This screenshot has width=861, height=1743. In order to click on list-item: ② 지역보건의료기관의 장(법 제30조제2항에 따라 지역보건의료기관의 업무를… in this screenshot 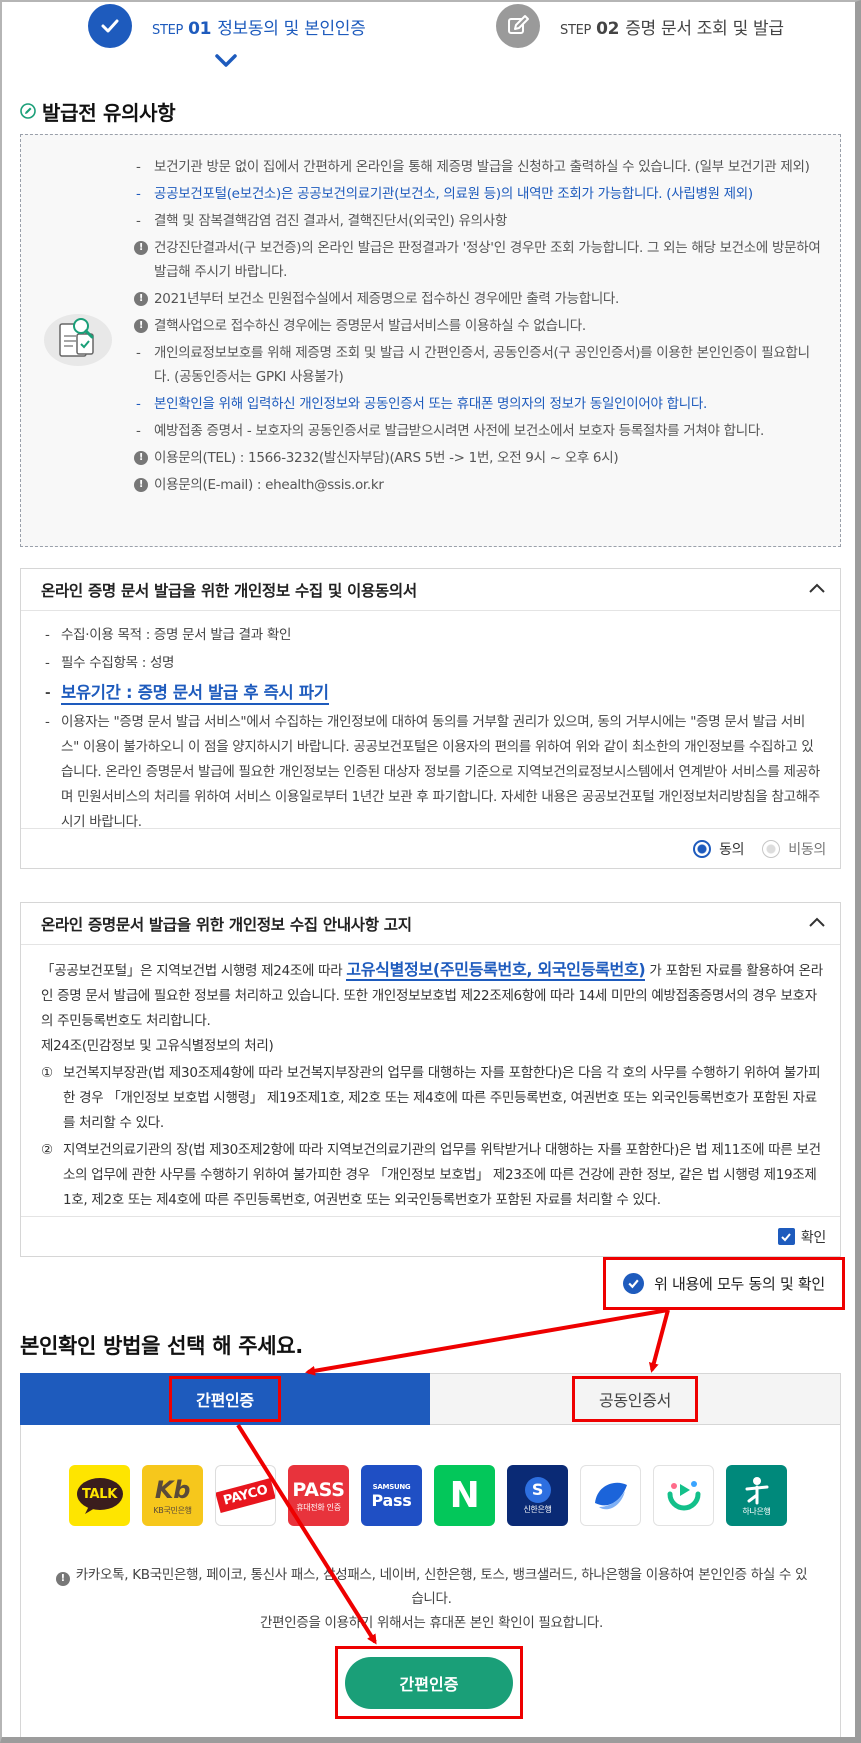, I will do `click(431, 1175)`.